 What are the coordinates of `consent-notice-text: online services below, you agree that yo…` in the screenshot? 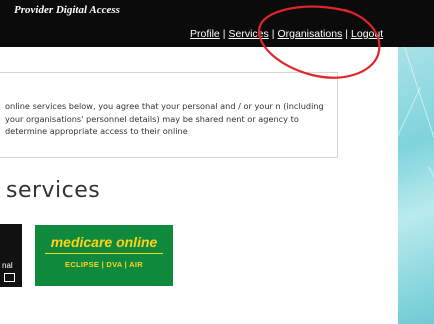 It's located at (164, 118).